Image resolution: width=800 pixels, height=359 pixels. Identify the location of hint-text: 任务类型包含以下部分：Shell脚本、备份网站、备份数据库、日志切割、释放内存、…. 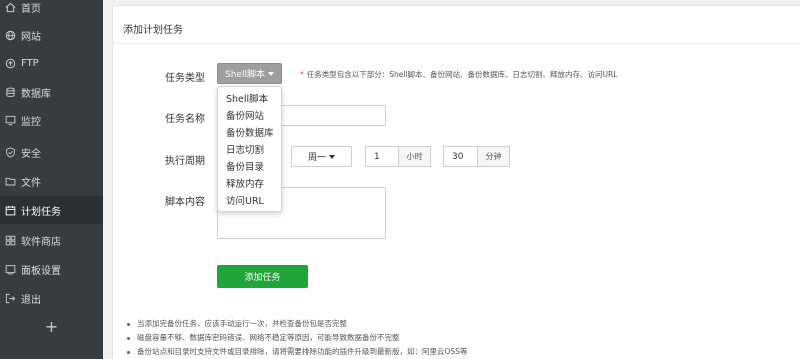
(462, 74).